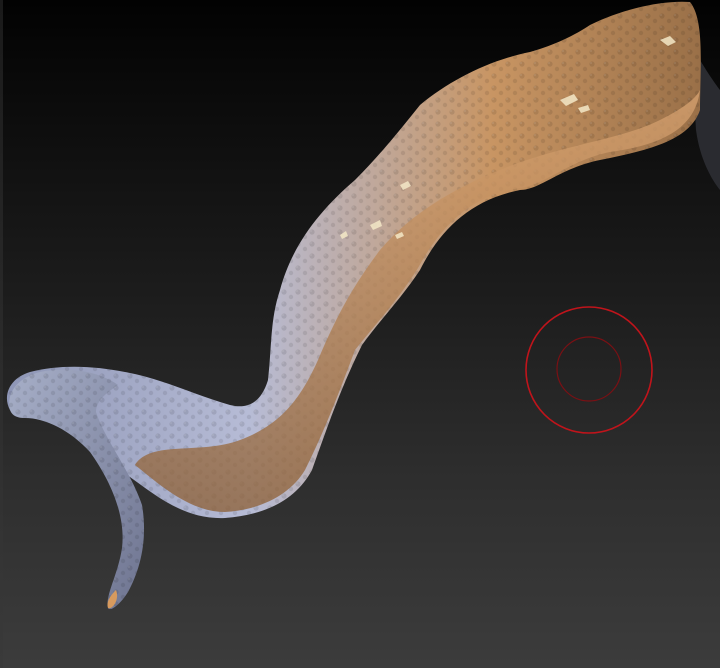  I want to click on brush-inner-radius-icon, so click(589, 369).